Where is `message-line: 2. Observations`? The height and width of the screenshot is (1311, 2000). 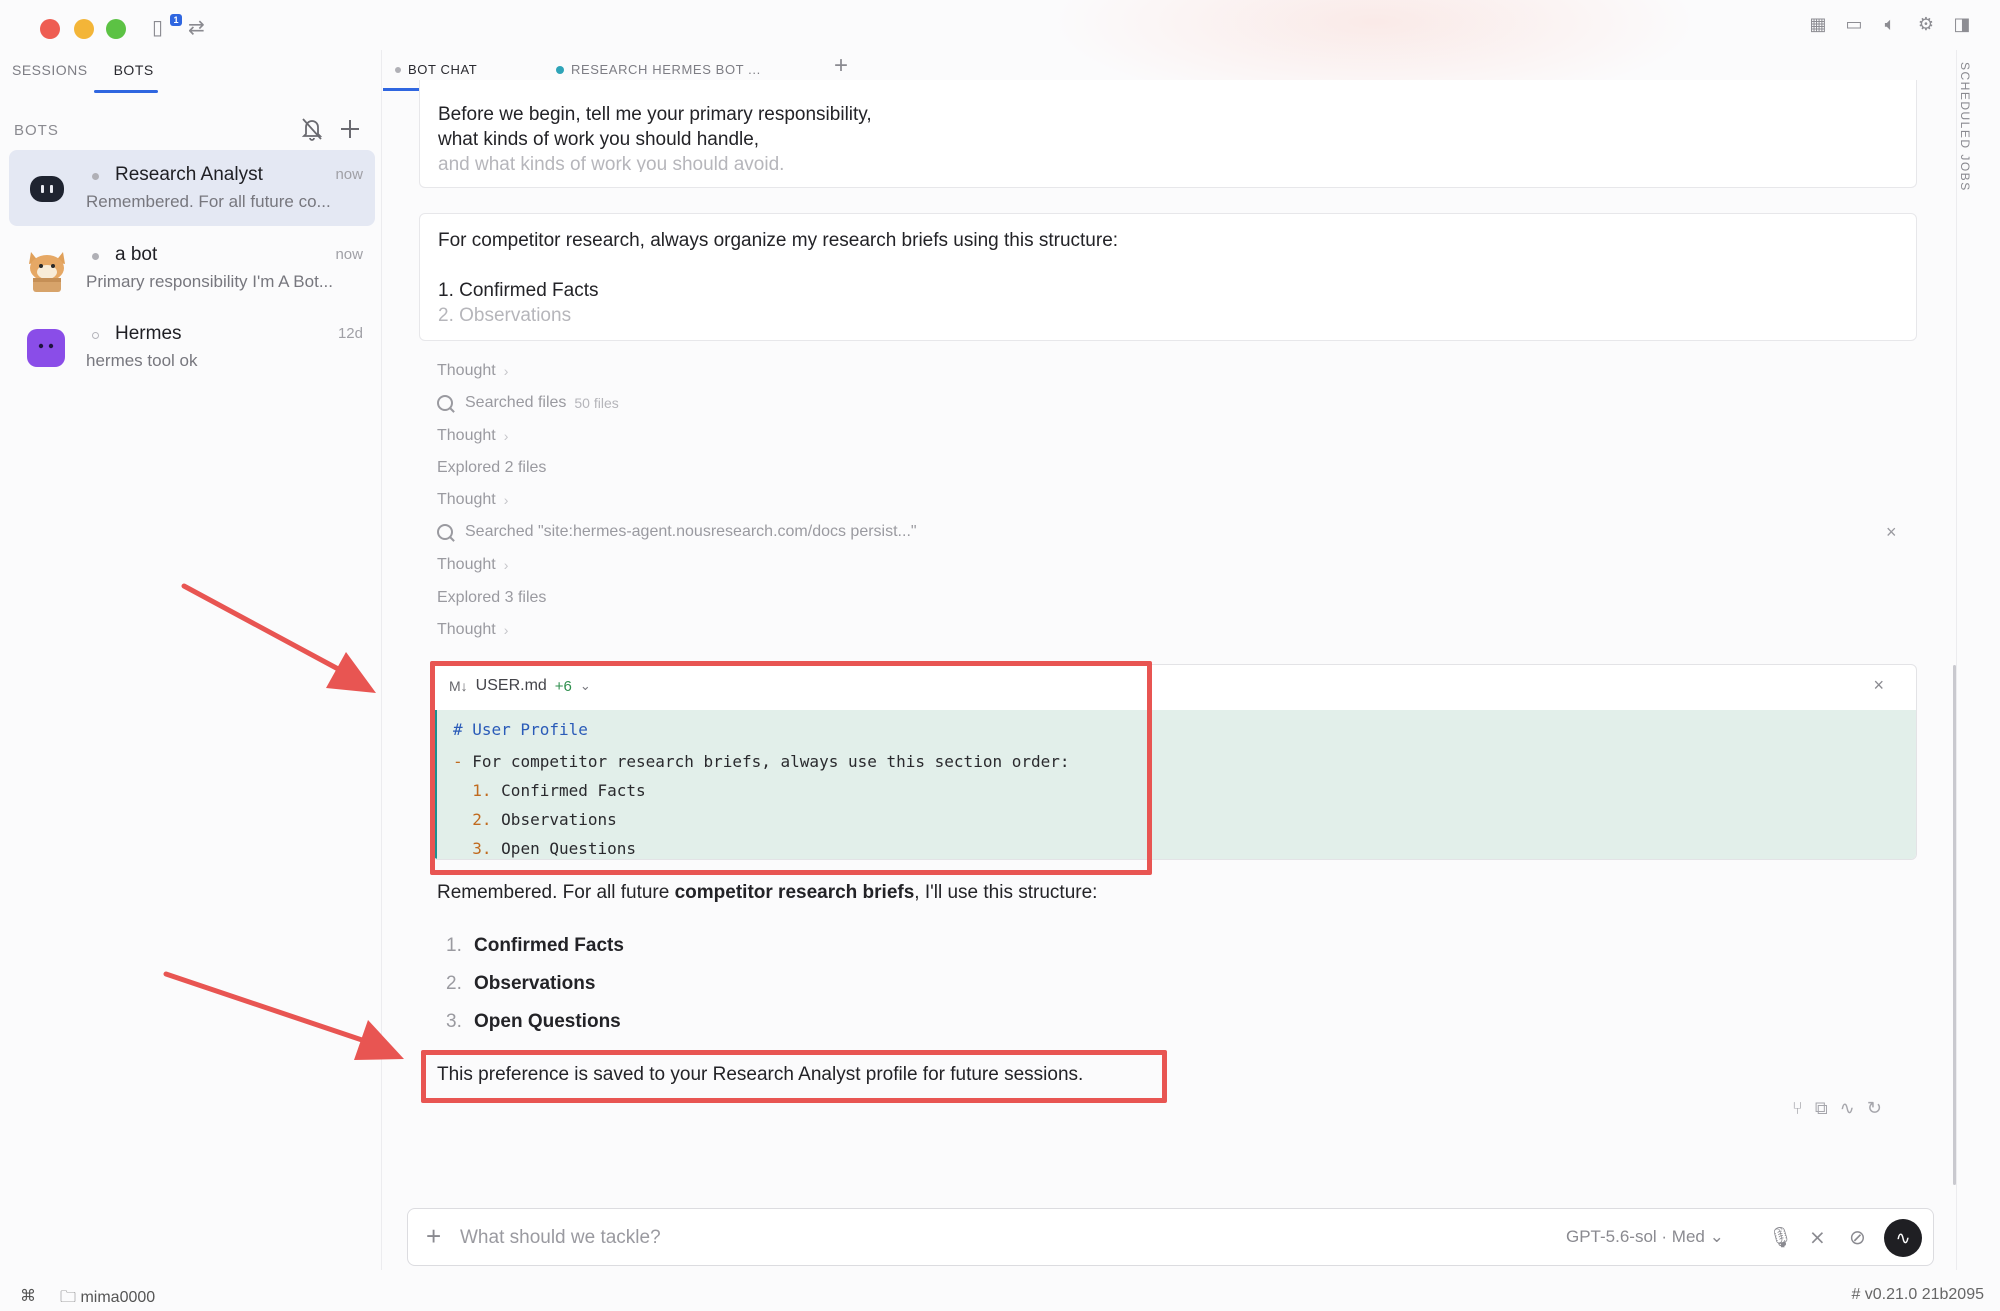
message-line: 2. Observations is located at coordinates (505, 314).